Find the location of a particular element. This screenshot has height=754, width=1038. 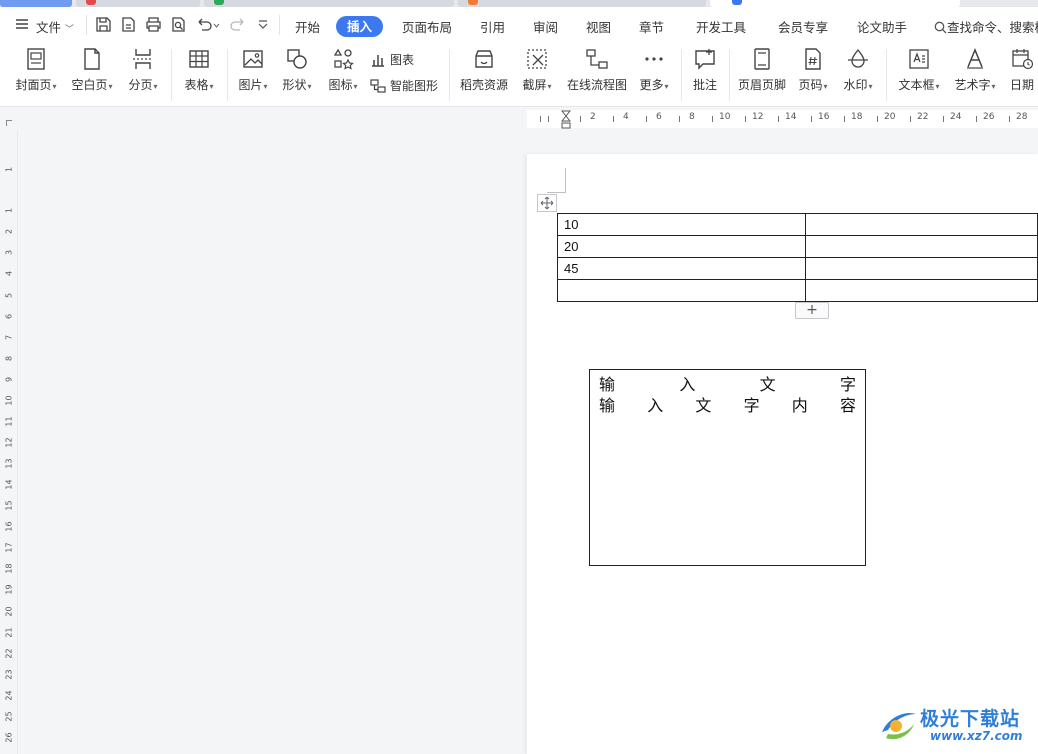

text-char: 容 is located at coordinates (847, 405).